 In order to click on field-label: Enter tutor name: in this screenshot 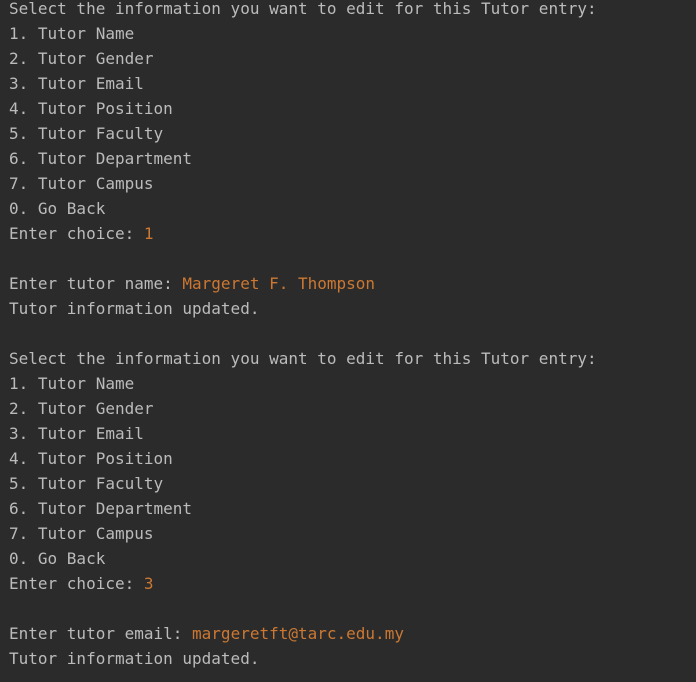, I will do `click(96, 283)`.